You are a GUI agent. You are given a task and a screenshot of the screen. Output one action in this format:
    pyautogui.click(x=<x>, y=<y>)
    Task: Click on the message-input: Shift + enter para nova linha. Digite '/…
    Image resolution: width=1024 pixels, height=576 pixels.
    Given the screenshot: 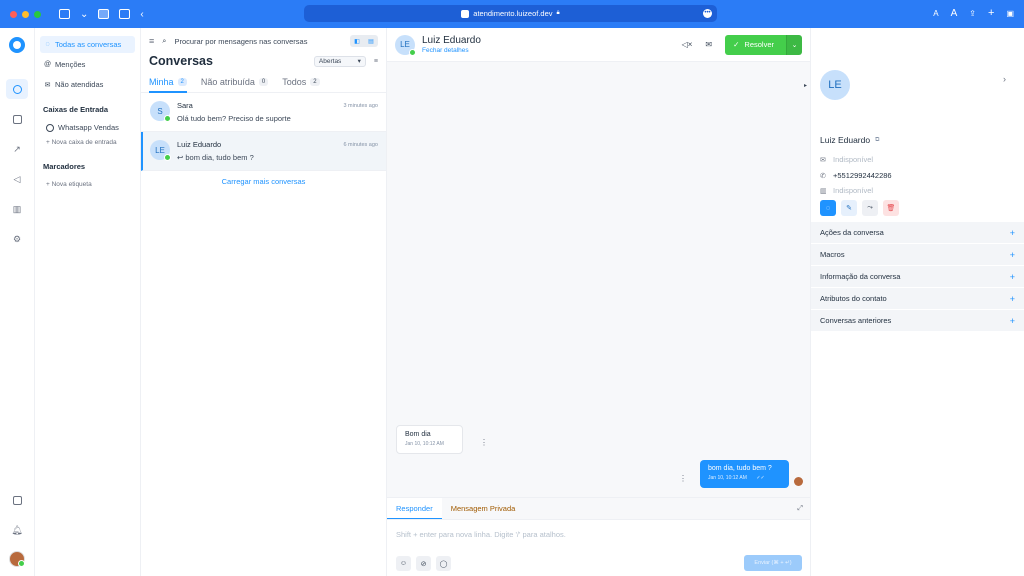 What is the action you would take?
    pyautogui.click(x=598, y=534)
    